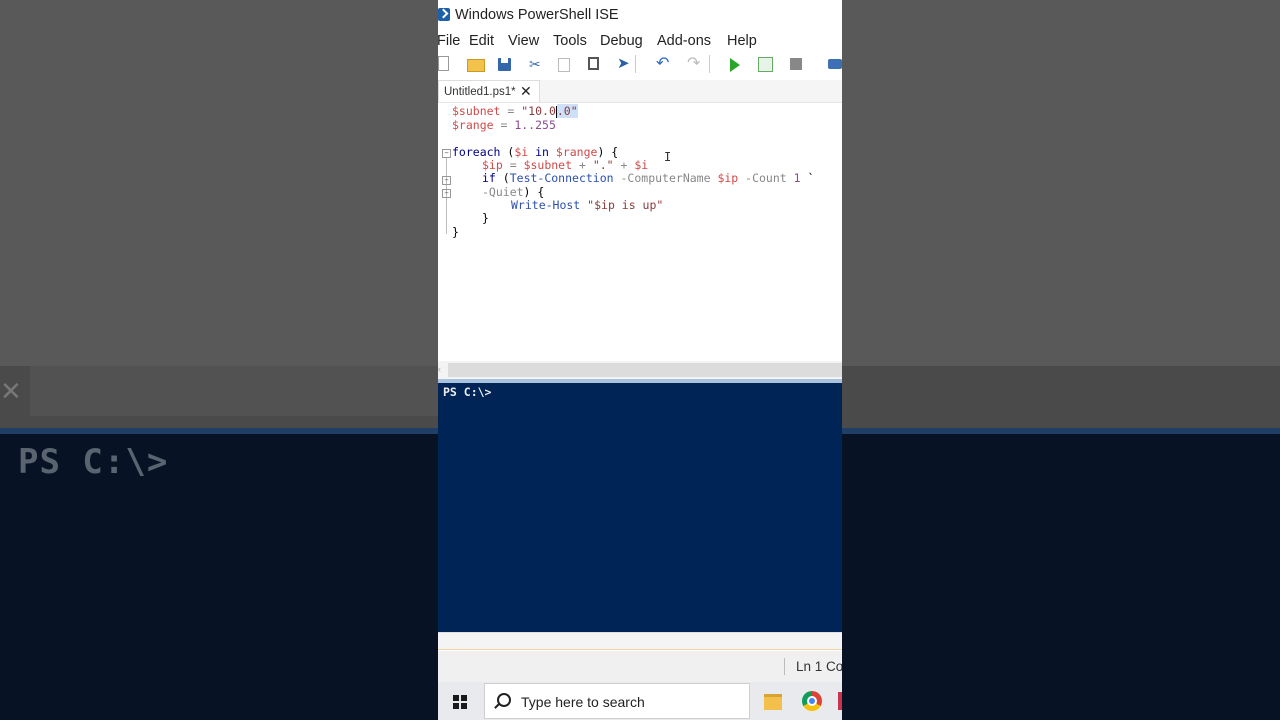  Describe the element at coordinates (773, 702) in the screenshot. I see `file-explorer-icon` at that location.